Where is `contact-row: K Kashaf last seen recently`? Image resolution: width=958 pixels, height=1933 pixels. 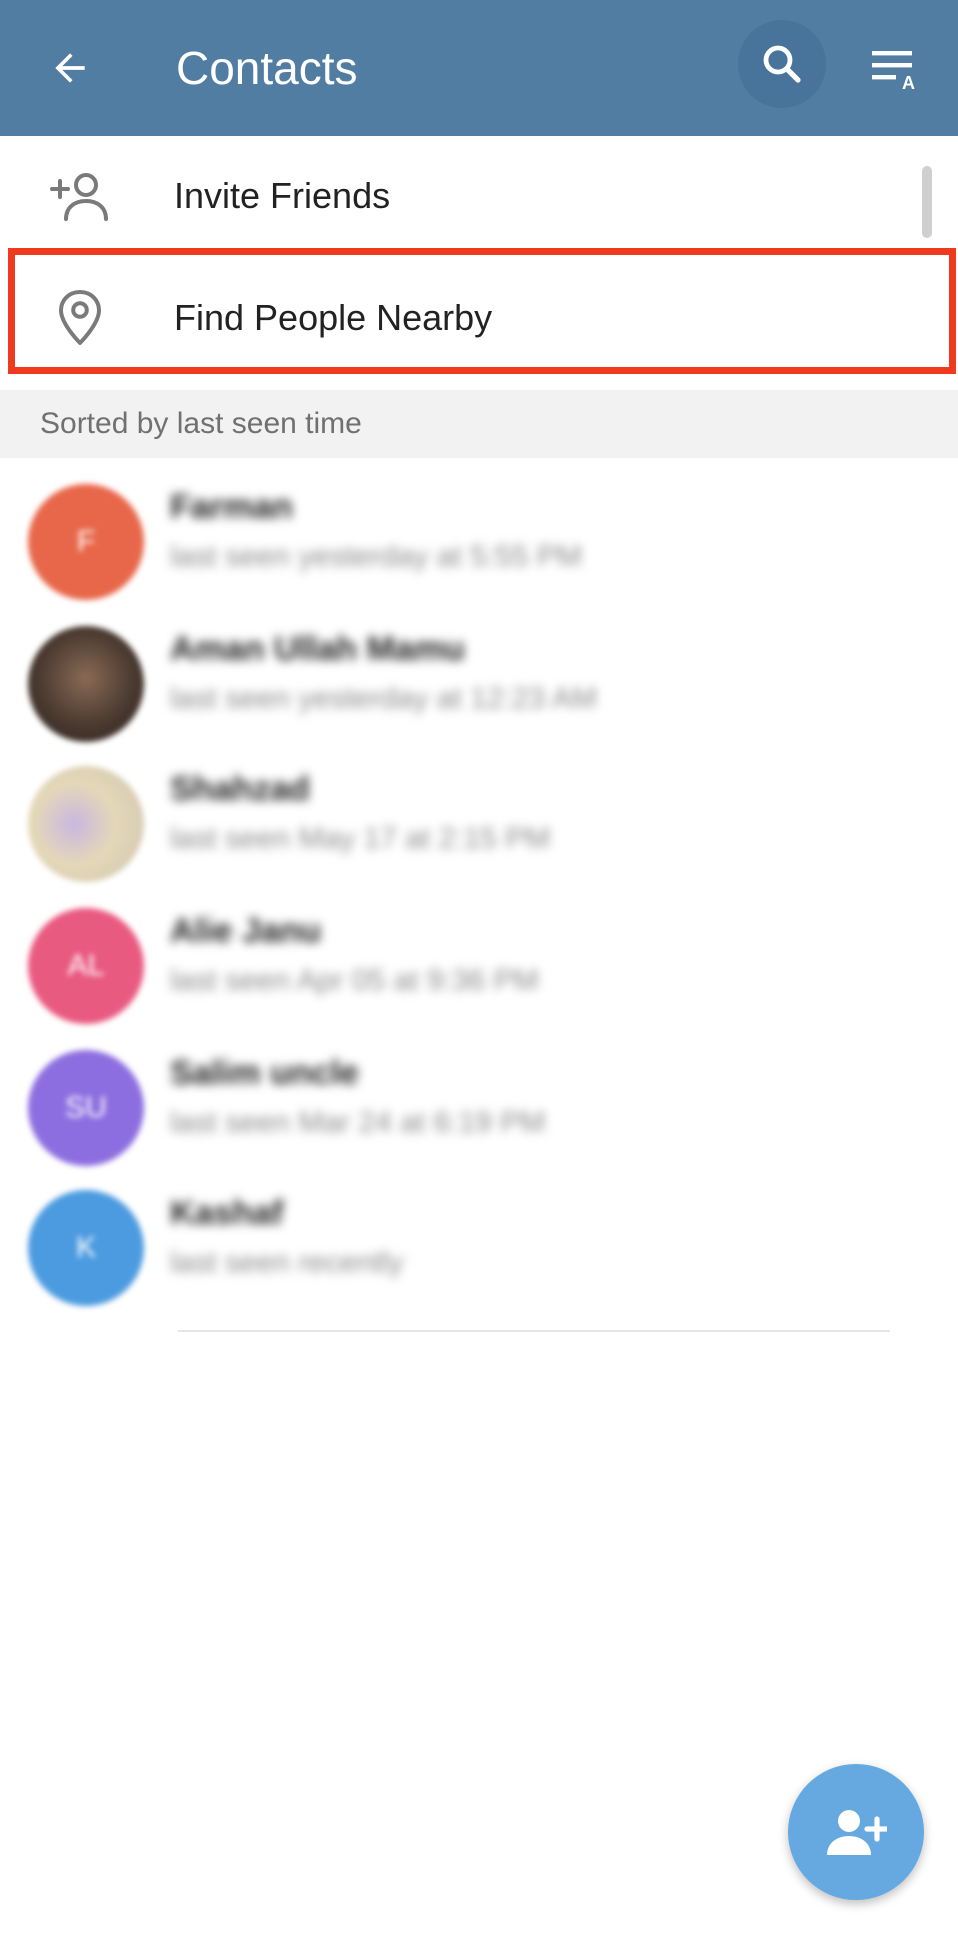
contact-row: K Kashaf last seen recently is located at coordinates (479, 1242).